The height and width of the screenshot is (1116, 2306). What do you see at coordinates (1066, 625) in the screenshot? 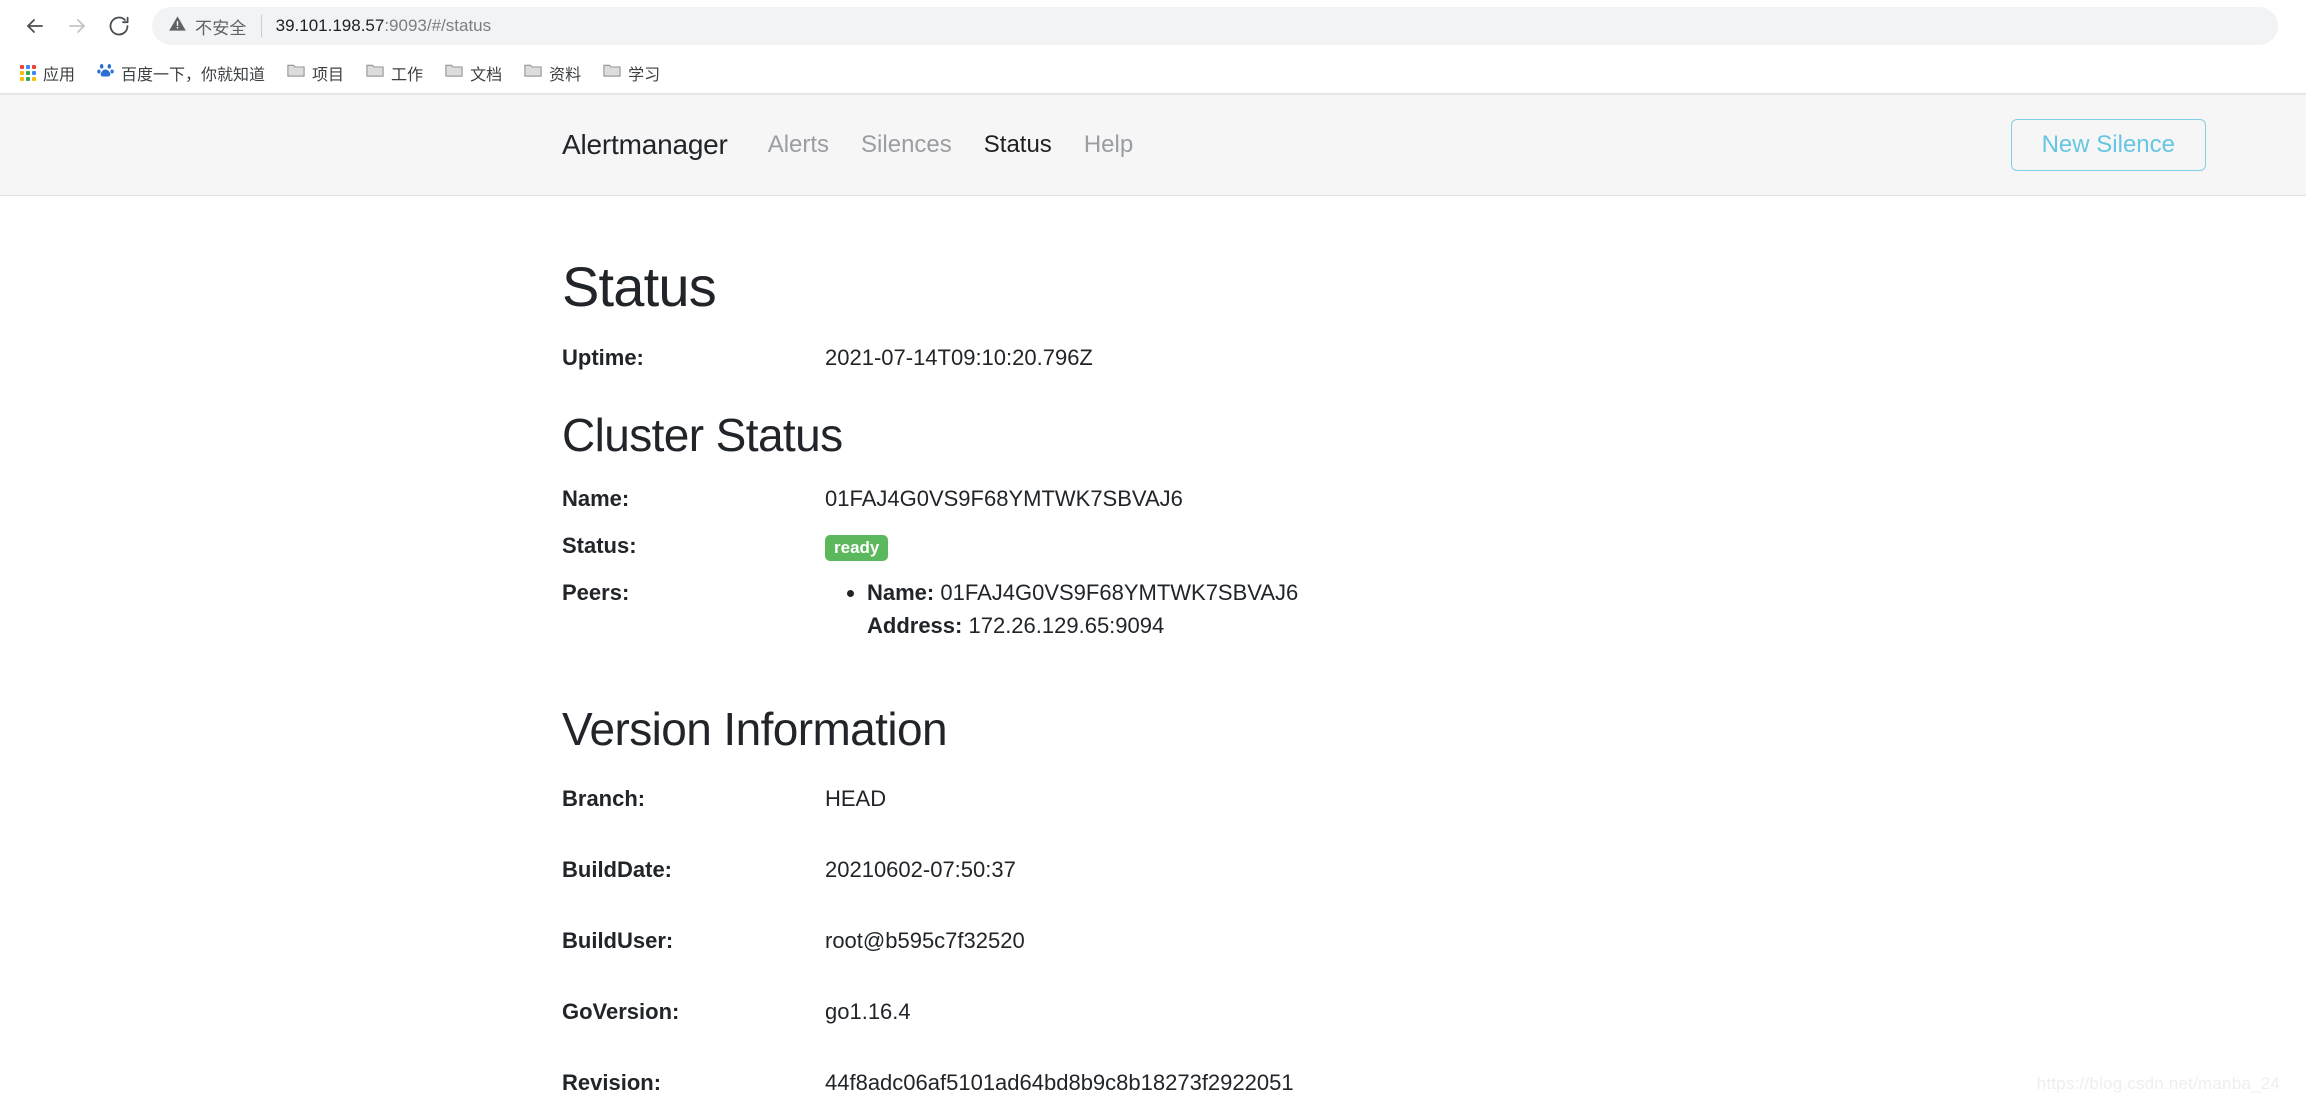
I see `peer-address-value: 172.26.129.65:9094` at bounding box center [1066, 625].